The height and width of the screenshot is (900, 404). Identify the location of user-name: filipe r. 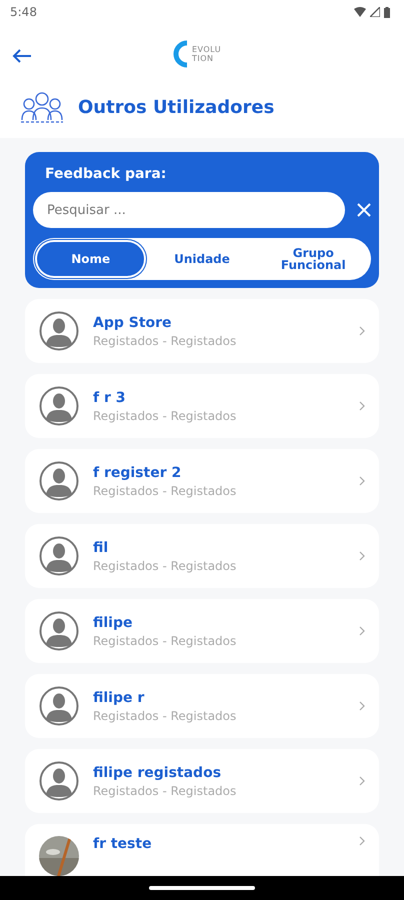
(119, 698).